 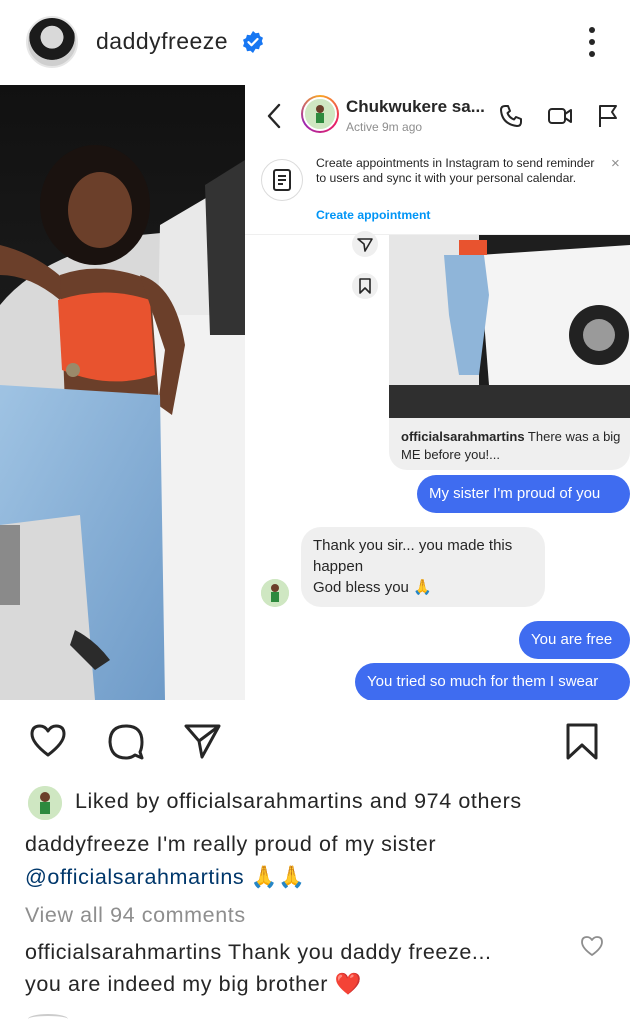 What do you see at coordinates (48, 1017) in the screenshot?
I see `next-avatar-stub` at bounding box center [48, 1017].